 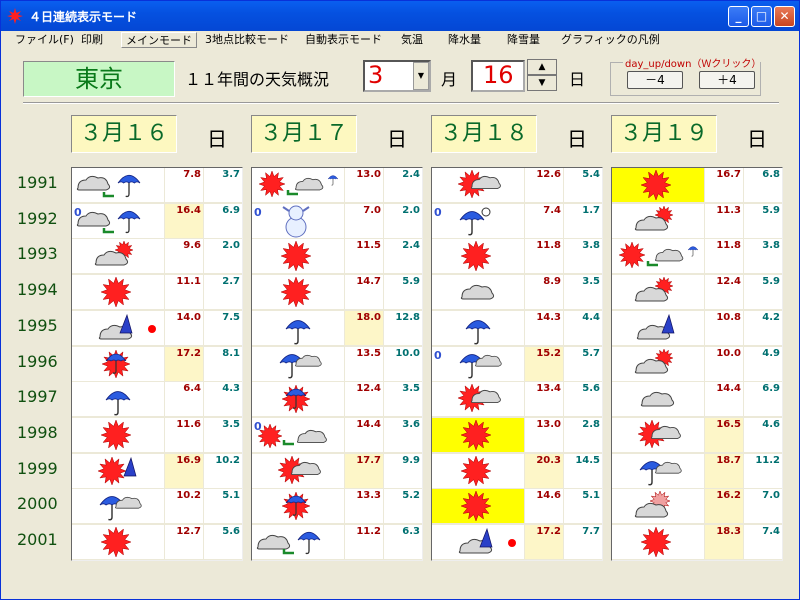 What do you see at coordinates (292, 436) in the screenshot?
I see `sun-cloud-icon` at bounding box center [292, 436].